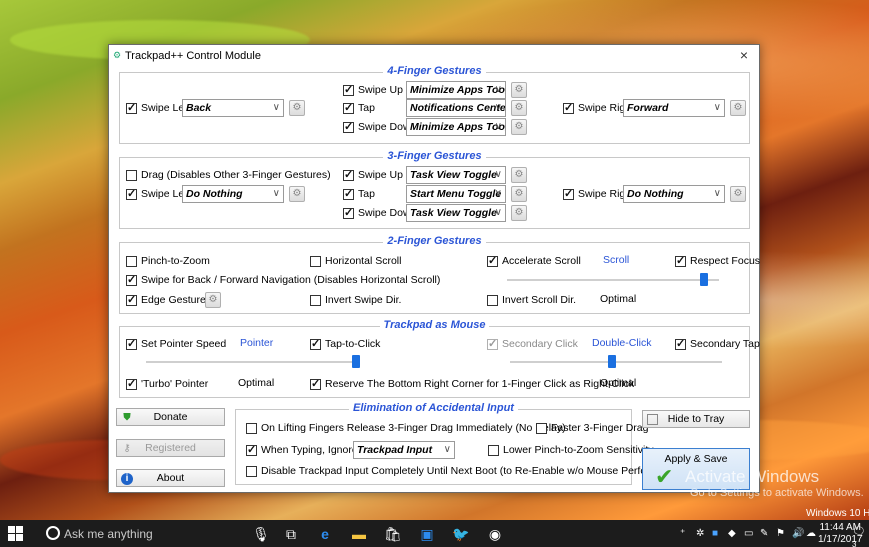 This screenshot has width=869, height=547. Describe the element at coordinates (355, 261) in the screenshot. I see `horizontal-scroll-checkbox: Horizontal Scroll` at that location.